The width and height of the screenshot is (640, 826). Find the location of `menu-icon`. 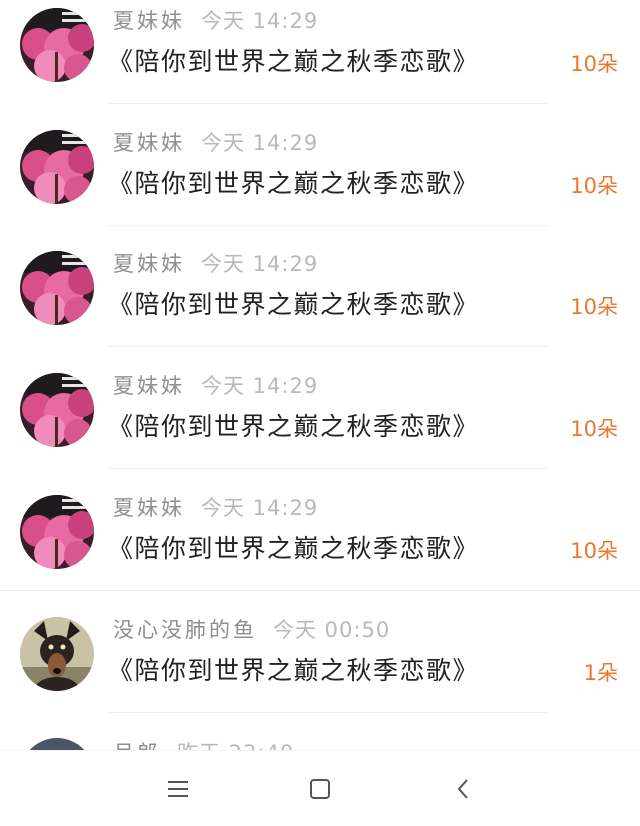

menu-icon is located at coordinates (178, 789).